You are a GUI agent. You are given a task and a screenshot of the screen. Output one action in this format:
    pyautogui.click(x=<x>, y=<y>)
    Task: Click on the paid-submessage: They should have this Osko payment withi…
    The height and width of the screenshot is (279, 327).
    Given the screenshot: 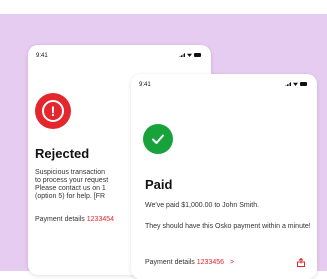 What is the action you would take?
    pyautogui.click(x=228, y=226)
    